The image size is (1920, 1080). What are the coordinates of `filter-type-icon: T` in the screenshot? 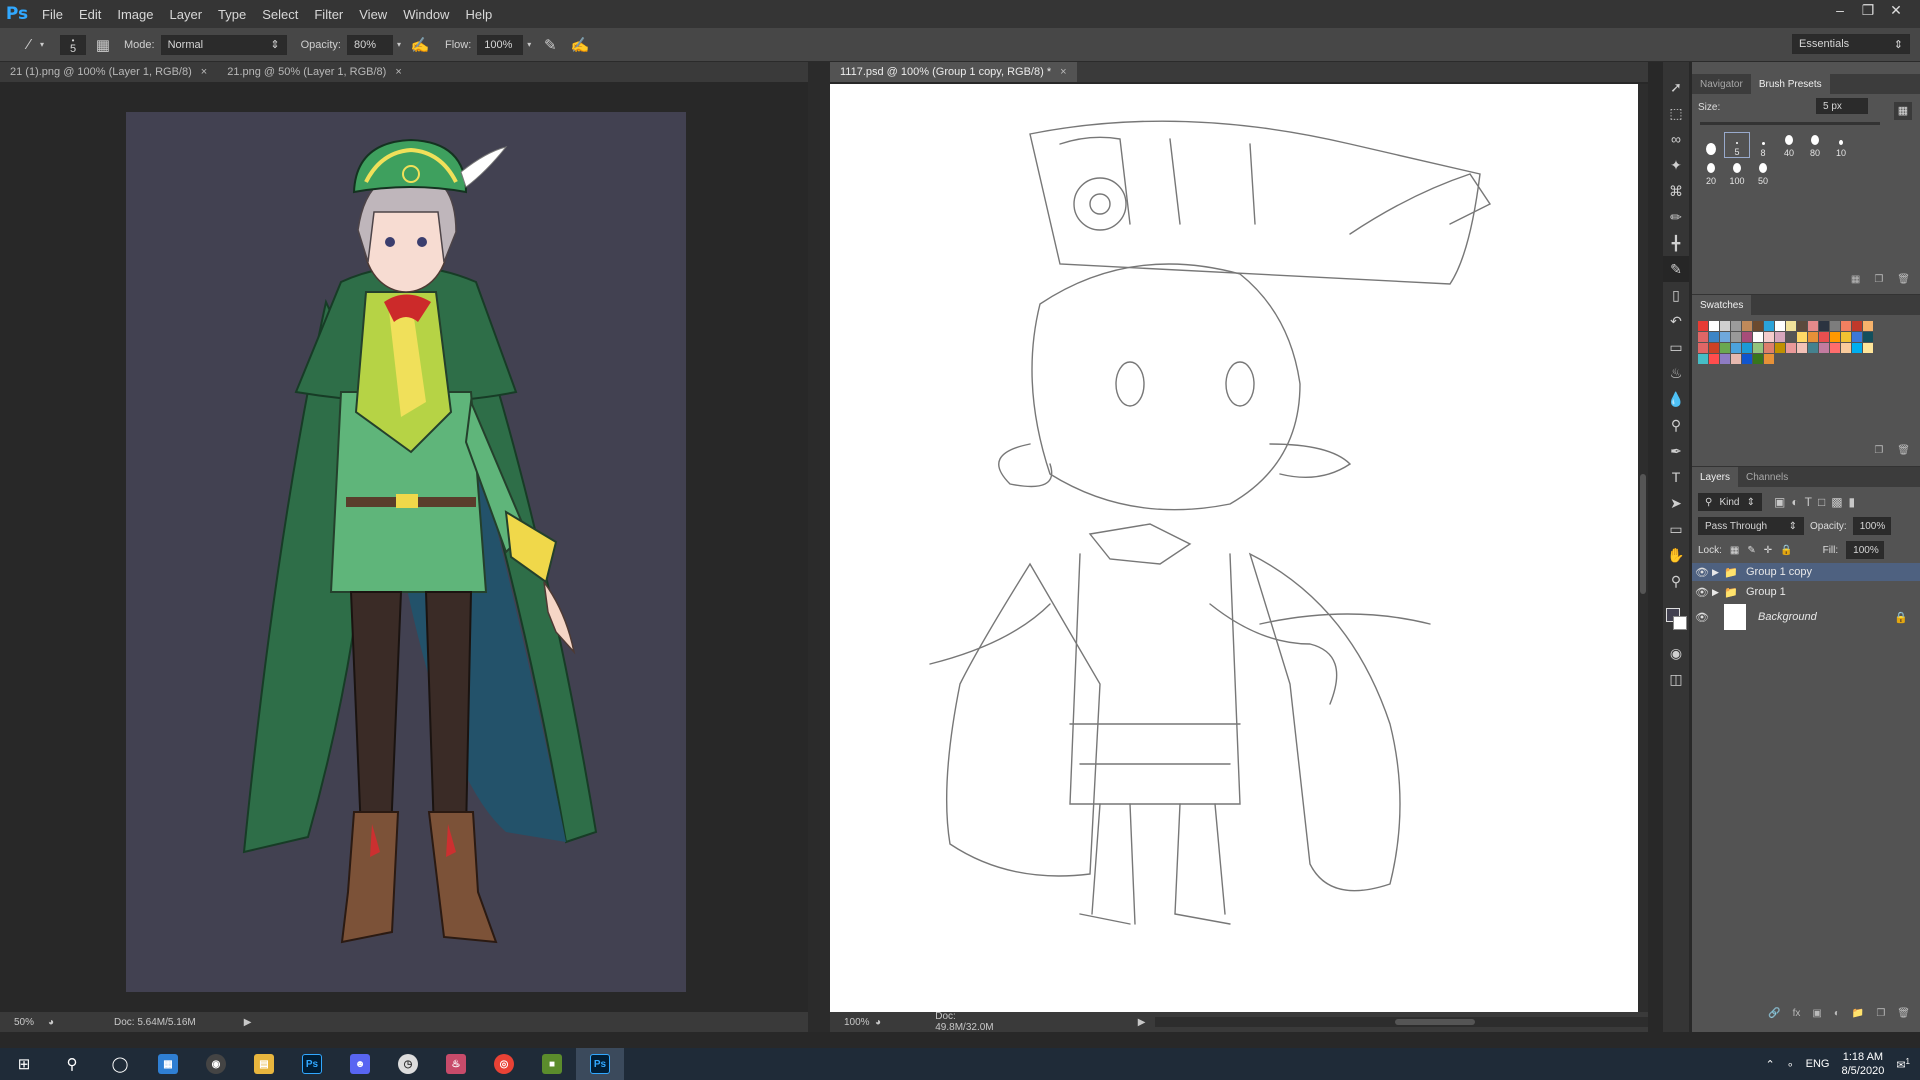 It's located at (1808, 502).